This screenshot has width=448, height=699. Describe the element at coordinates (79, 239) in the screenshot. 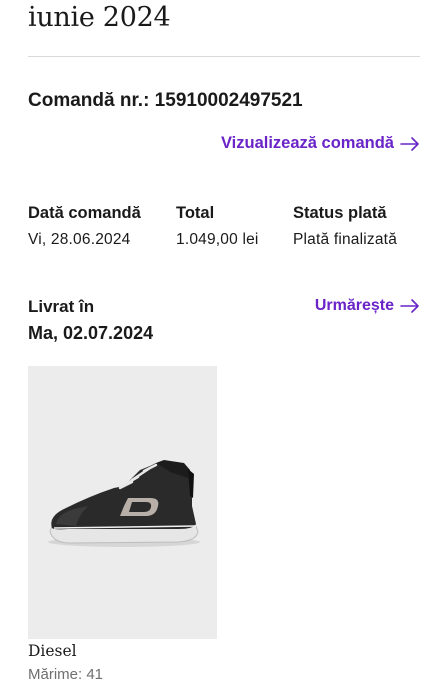

I see `order-date-value: Vi, 28.06.2024` at that location.